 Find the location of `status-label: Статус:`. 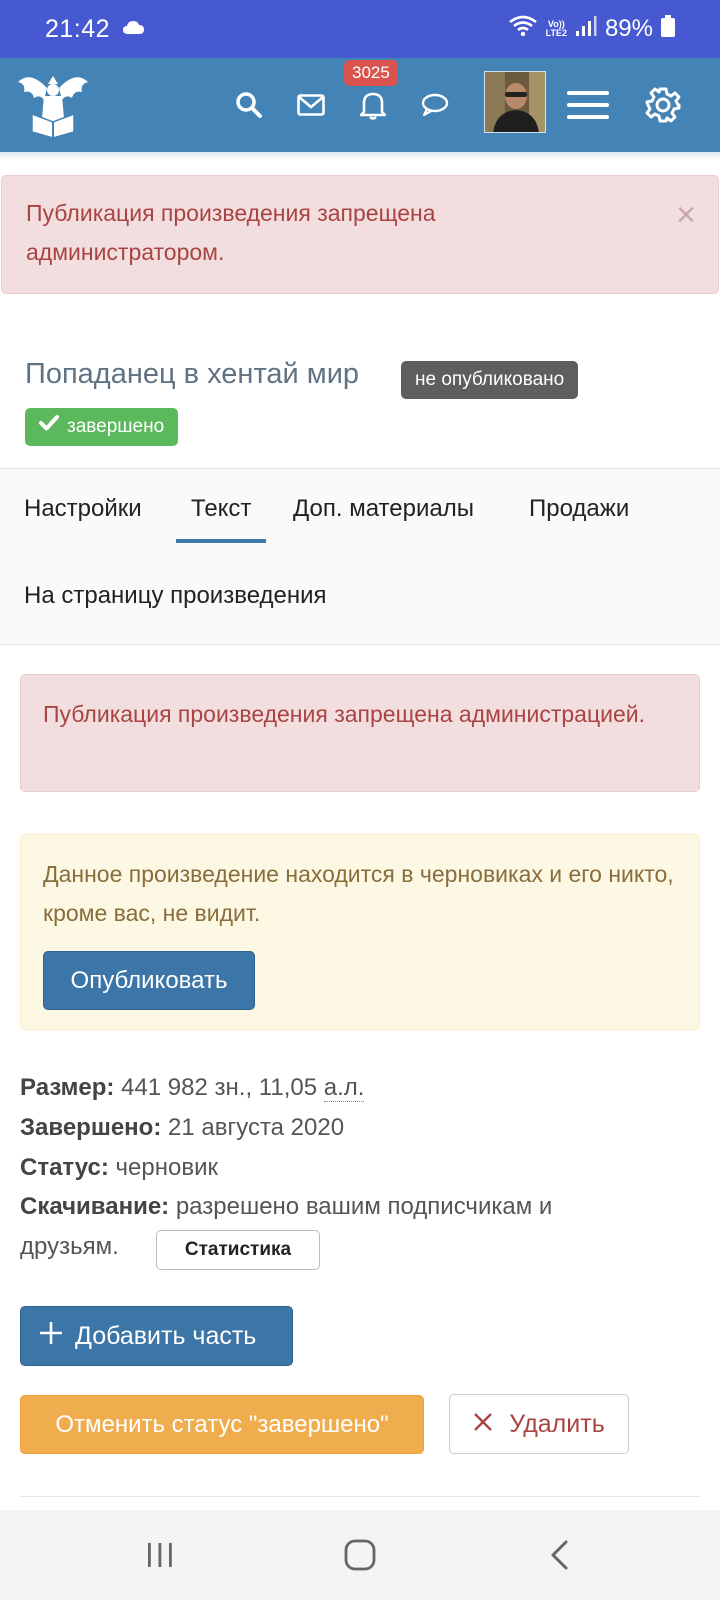

status-label: Статус: is located at coordinates (64, 1167).